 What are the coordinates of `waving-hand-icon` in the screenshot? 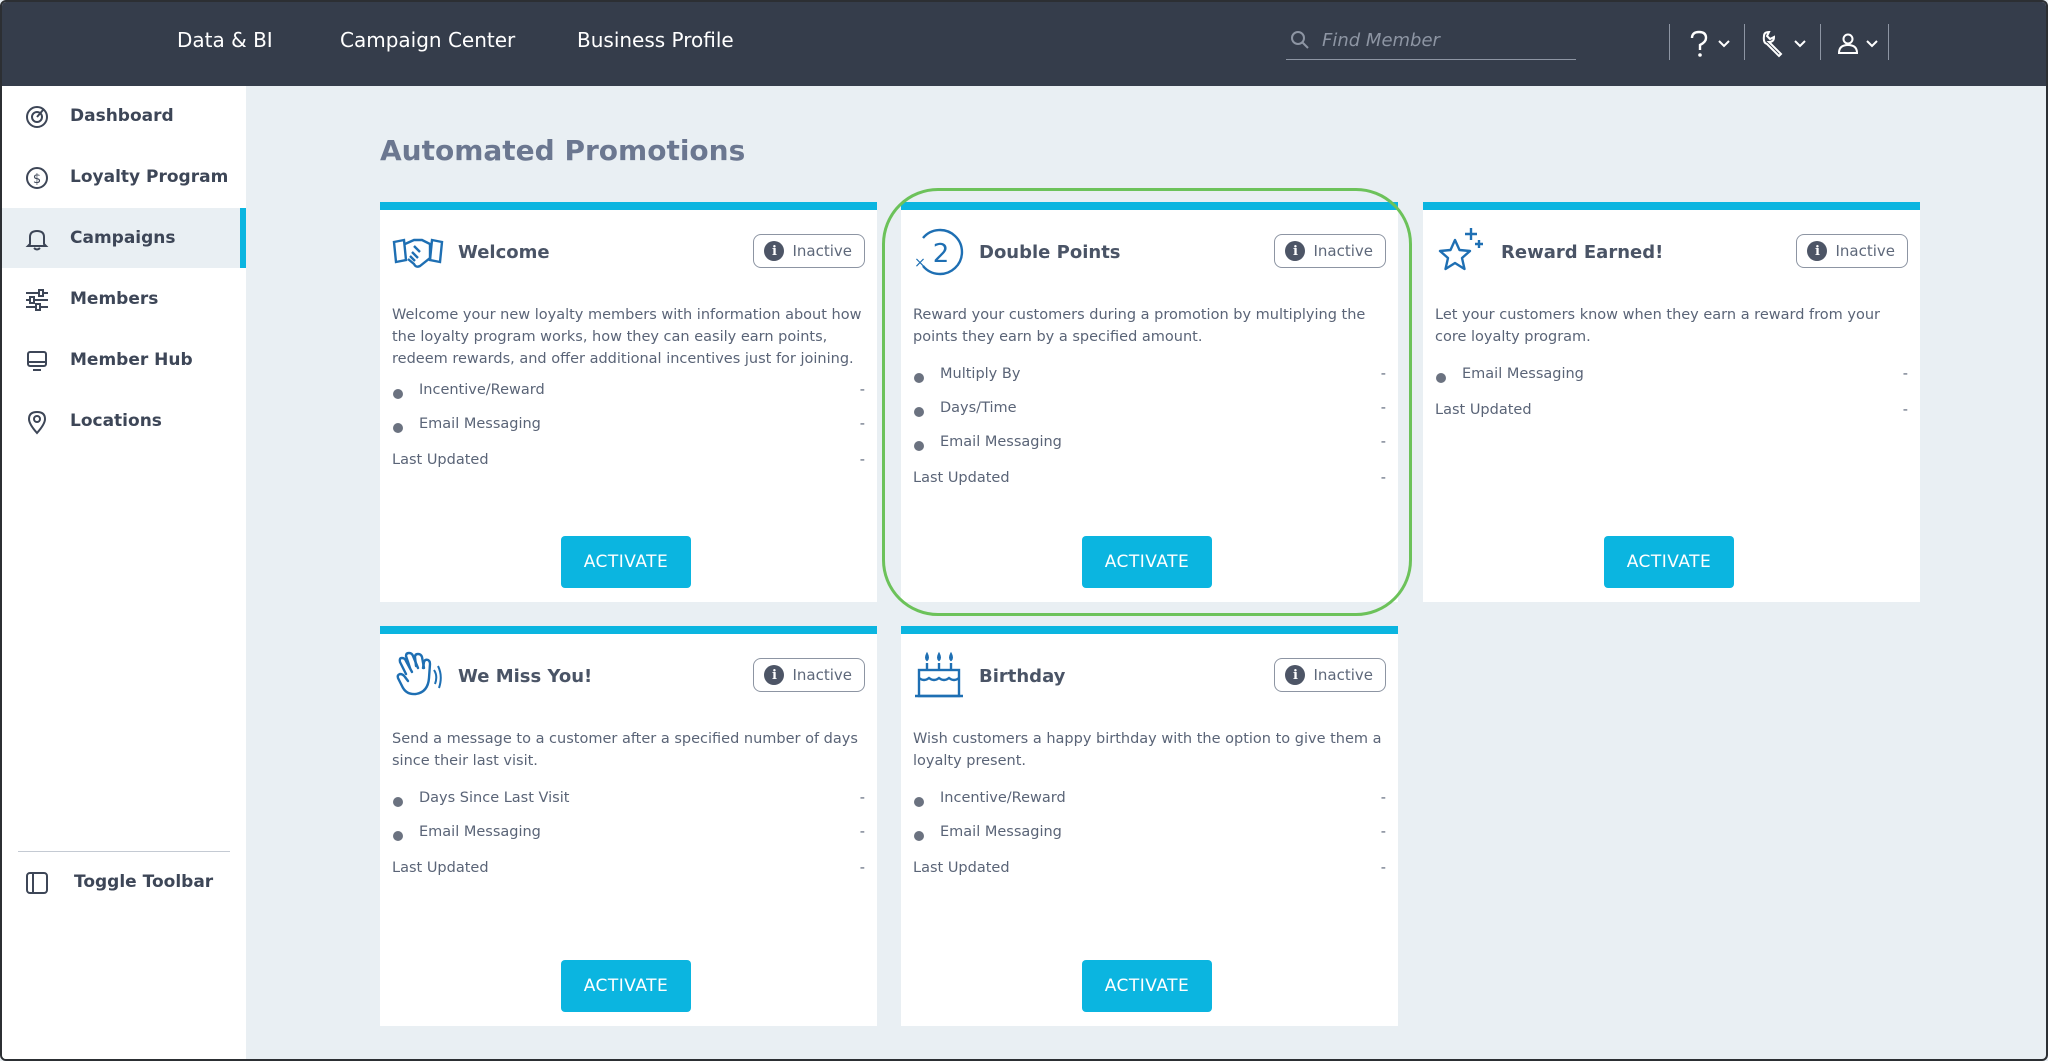 It's located at (419, 673).